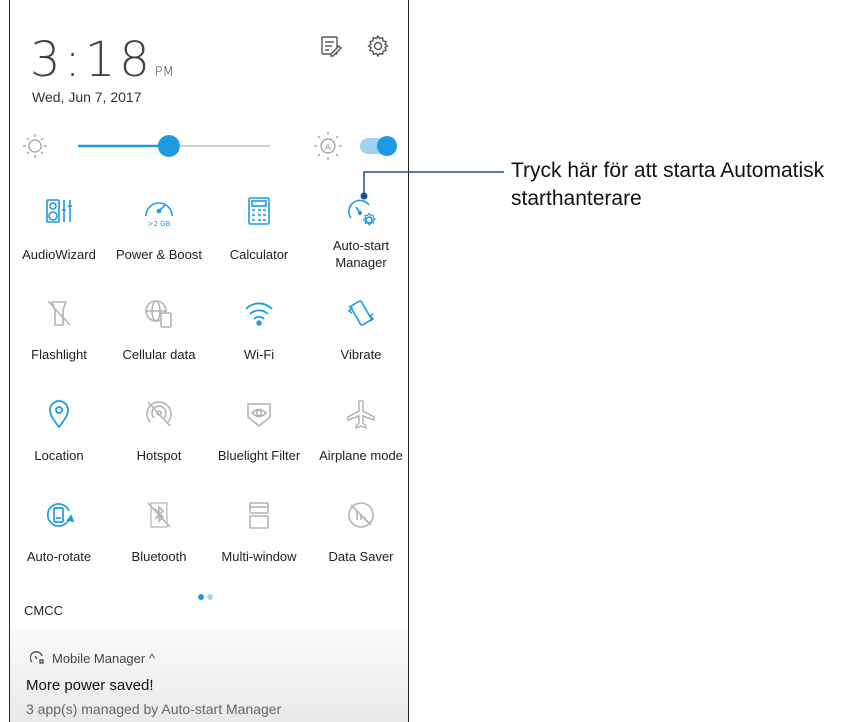  What do you see at coordinates (668, 170) in the screenshot?
I see `callout-line-1: Tryck här för att starta Automatisk` at bounding box center [668, 170].